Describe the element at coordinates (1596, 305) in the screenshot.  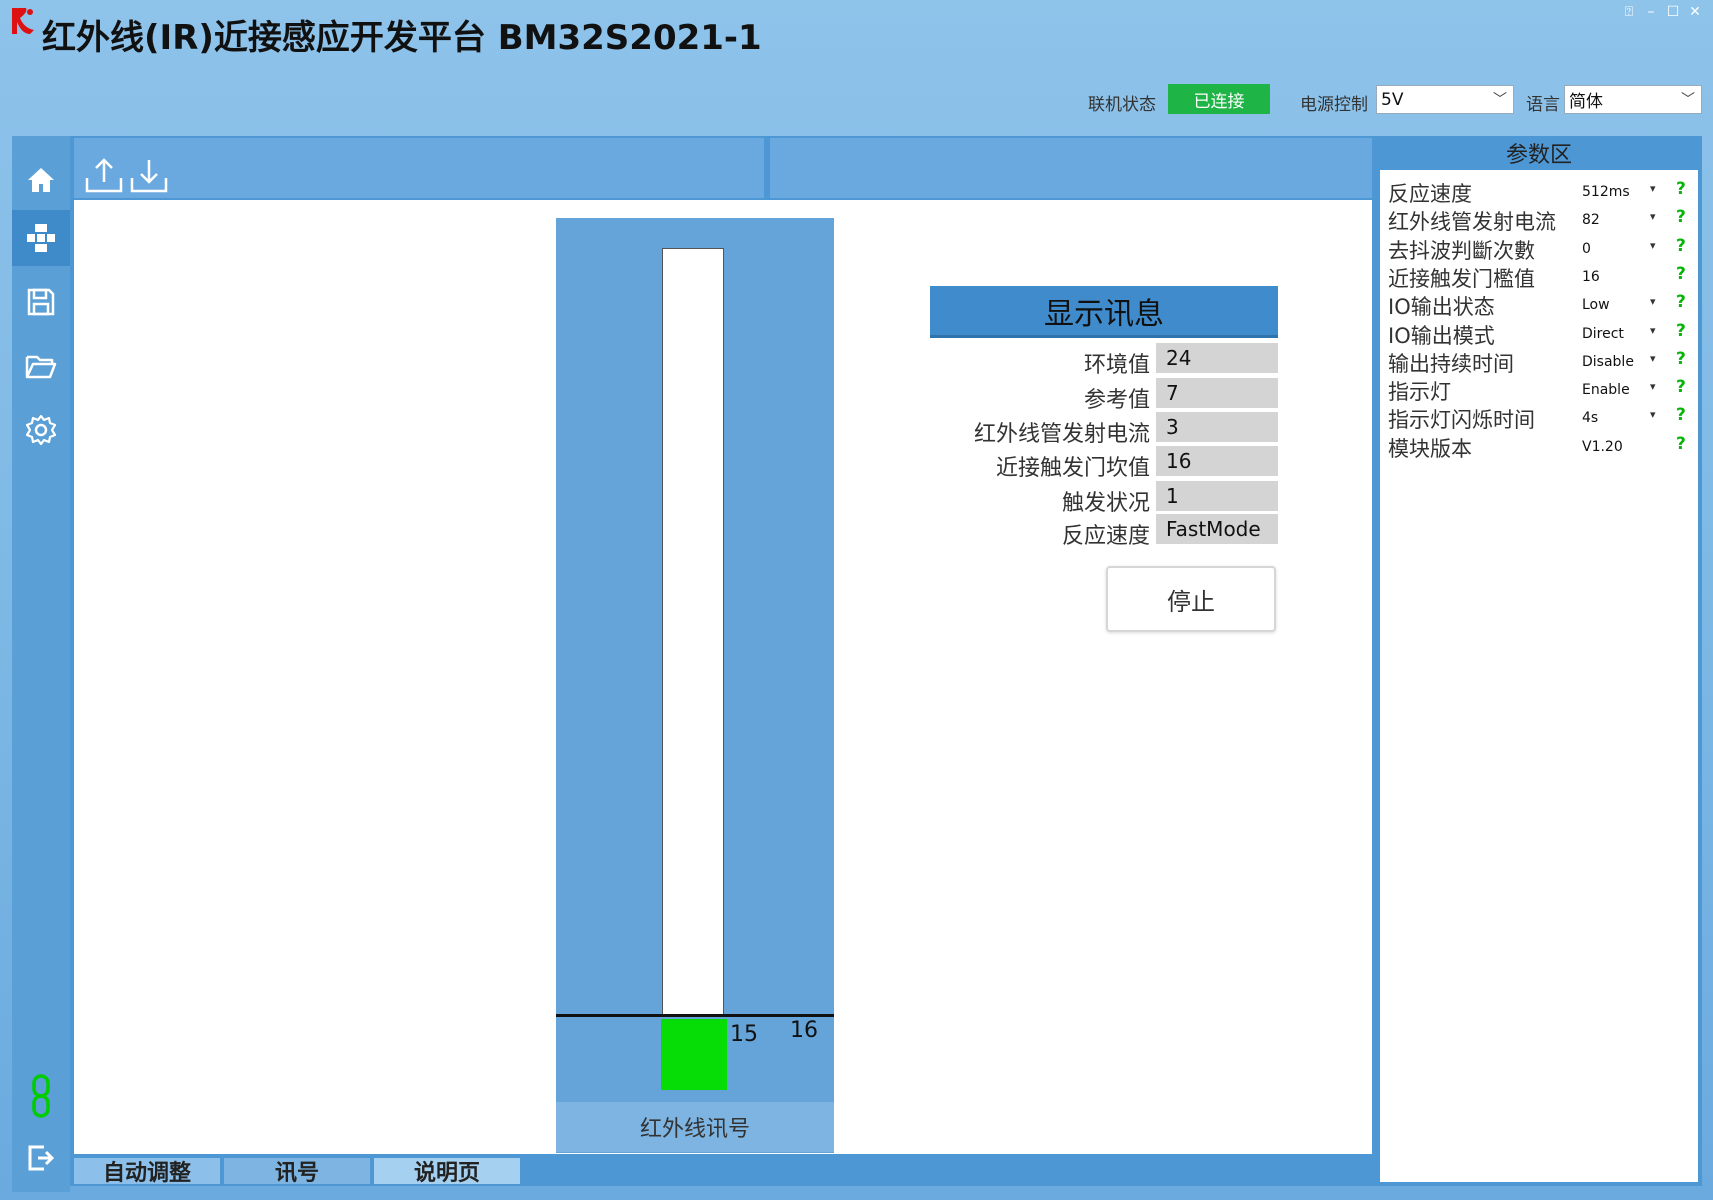
I see `param-value: Low` at that location.